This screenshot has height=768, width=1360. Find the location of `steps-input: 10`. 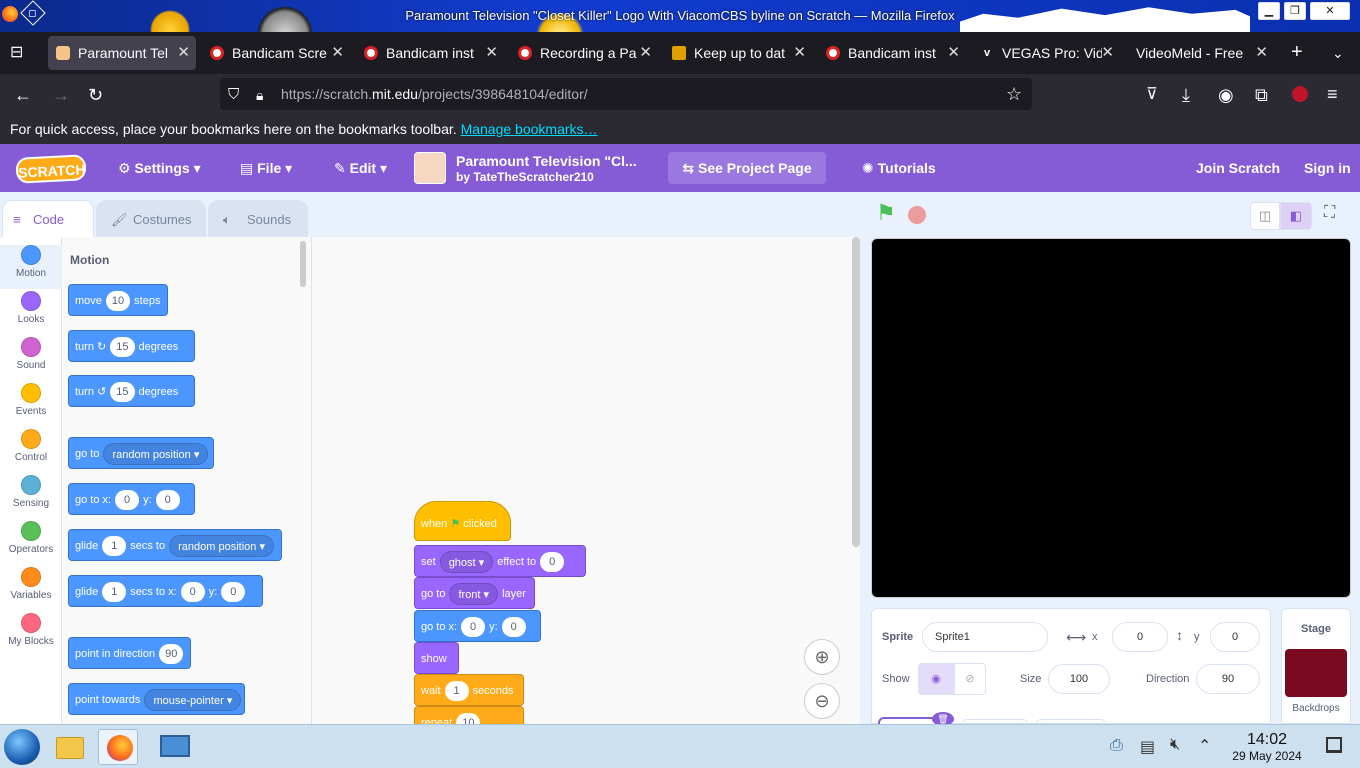

steps-input: 10 is located at coordinates (118, 301).